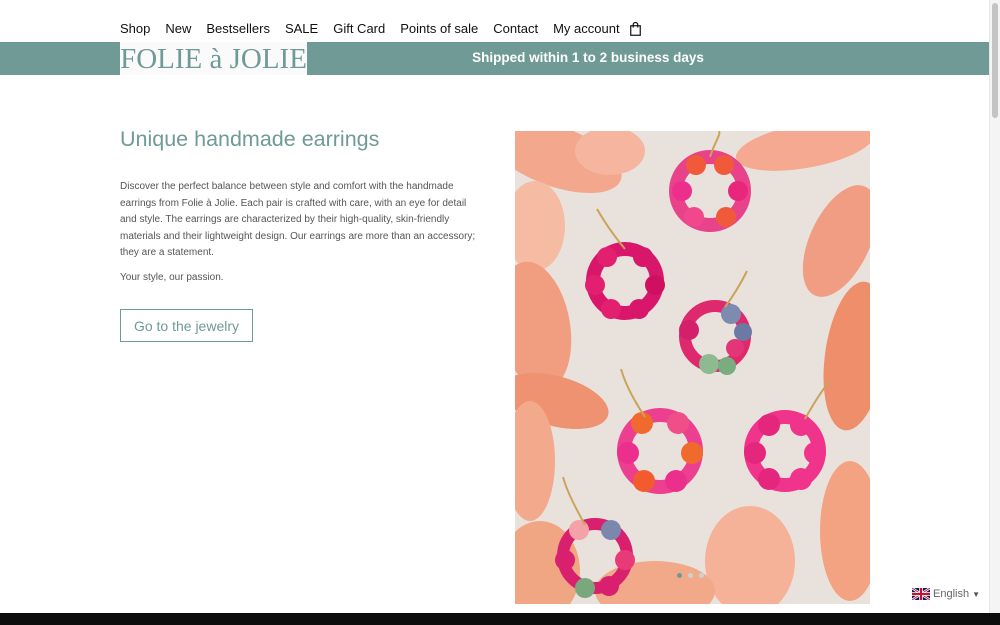  I want to click on nav-sale: SALE, so click(301, 29).